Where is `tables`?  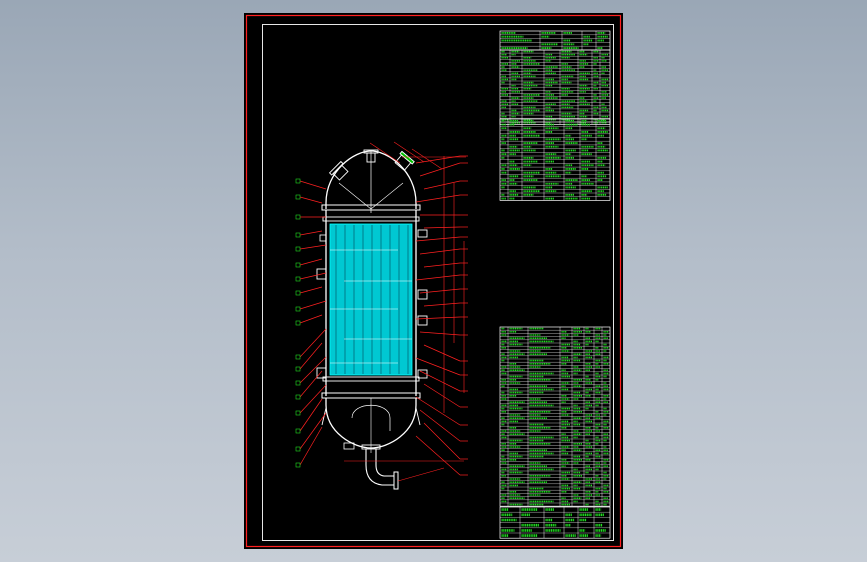
tables is located at coordinates (555, 284).